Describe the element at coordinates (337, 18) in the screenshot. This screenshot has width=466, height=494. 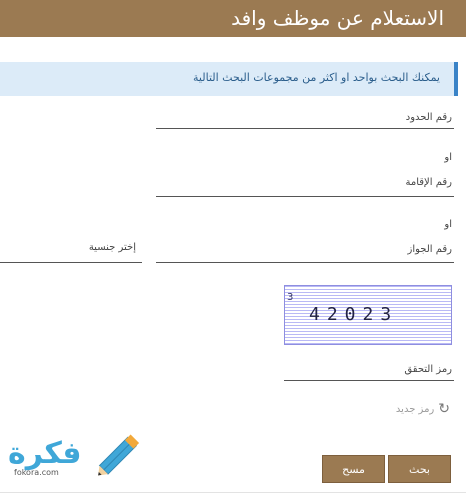
I see `page-title: الاستعلام عن موظف وافد` at that location.